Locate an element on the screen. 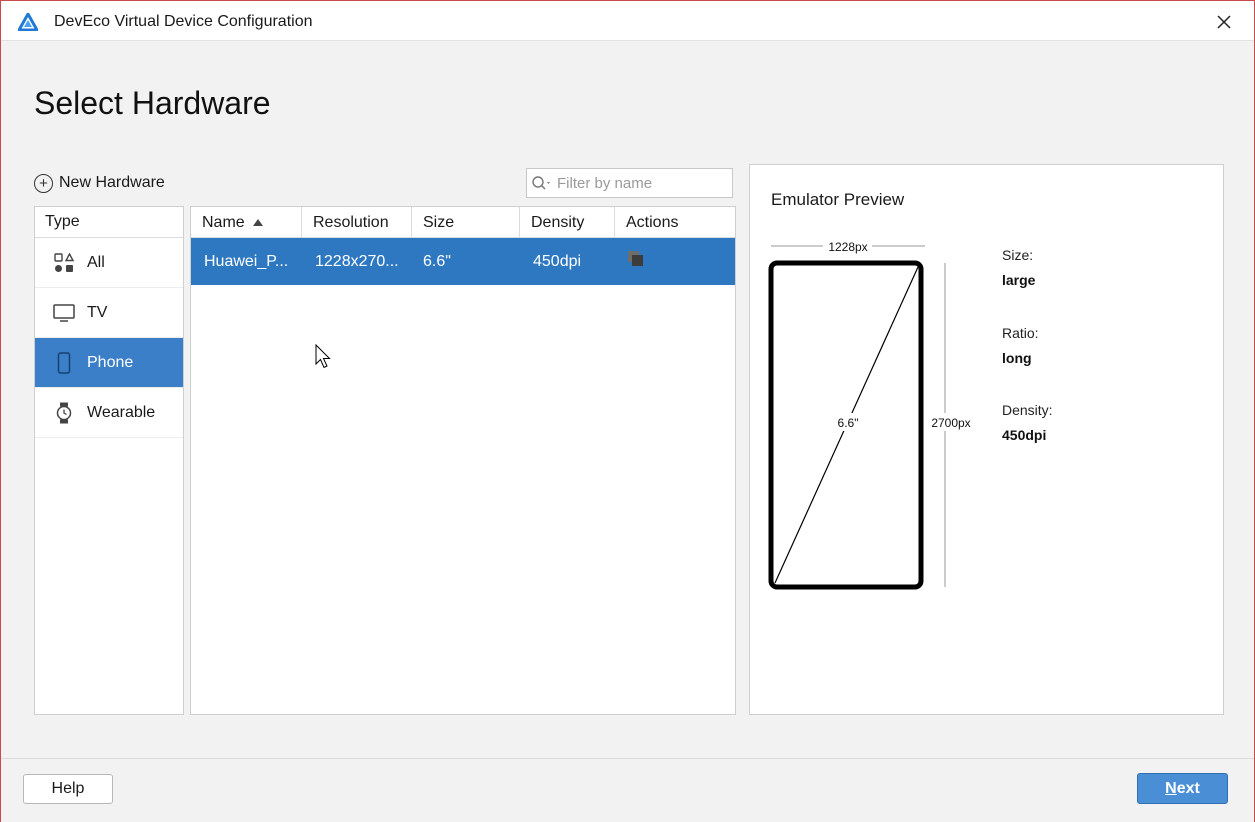  type-item-label: Wearable is located at coordinates (121, 412).